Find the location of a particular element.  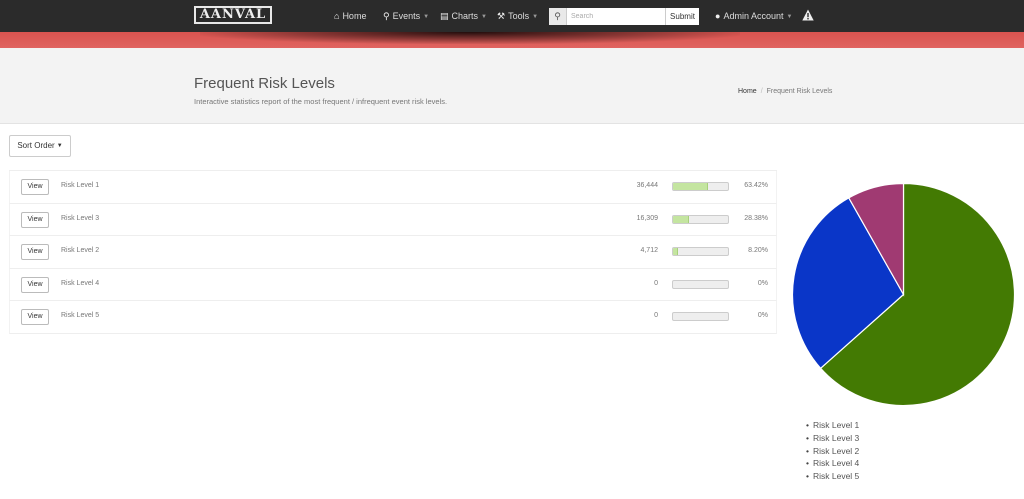

nav-charts-label: Charts is located at coordinates (465, 16).